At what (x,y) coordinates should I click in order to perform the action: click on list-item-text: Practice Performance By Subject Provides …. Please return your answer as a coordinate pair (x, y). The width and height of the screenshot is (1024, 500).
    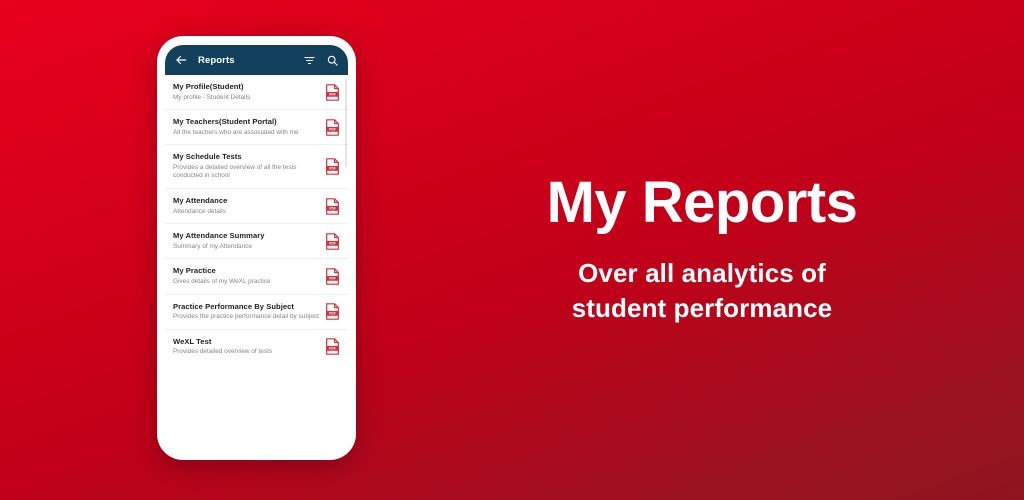
    Looking at the image, I should click on (249, 312).